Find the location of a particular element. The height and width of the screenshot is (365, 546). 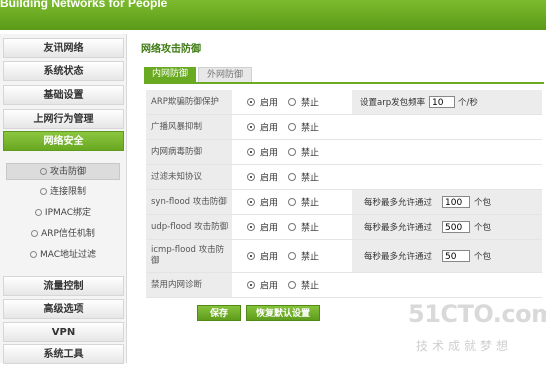

subitem-label: MAC地址过滤 is located at coordinates (68, 255).